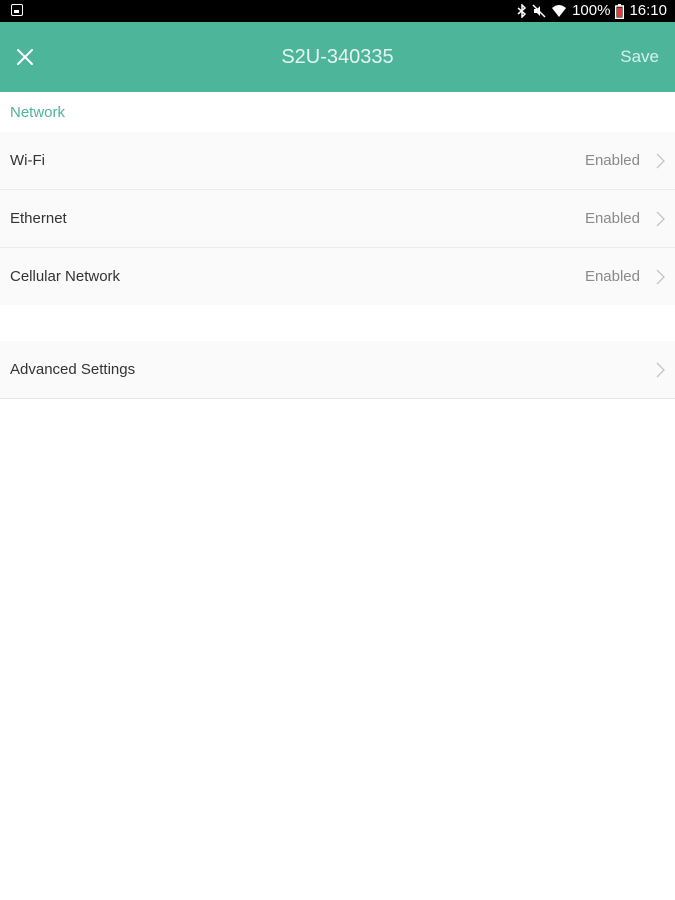 The height and width of the screenshot is (900, 675). What do you see at coordinates (648, 10) in the screenshot?
I see `clock: 16:10` at bounding box center [648, 10].